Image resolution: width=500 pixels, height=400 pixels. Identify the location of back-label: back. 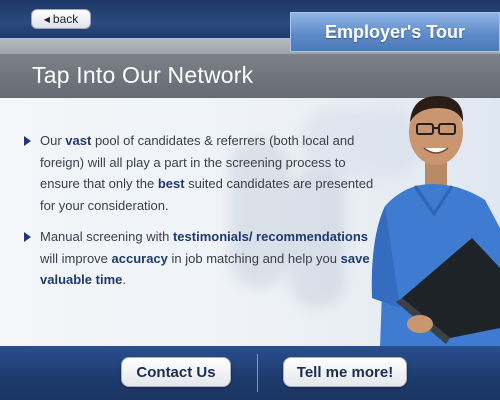
(65, 19).